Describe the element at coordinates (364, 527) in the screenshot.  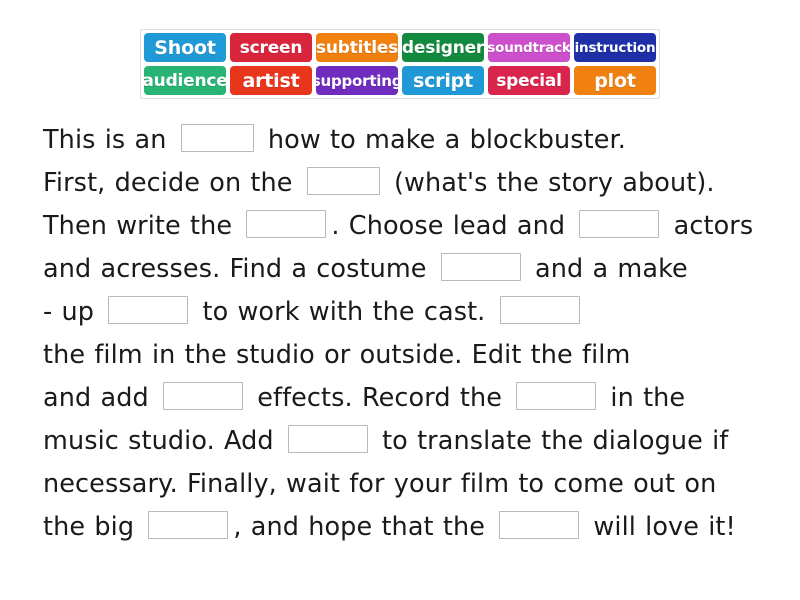
I see `paragraph-text: , and hope that the` at that location.